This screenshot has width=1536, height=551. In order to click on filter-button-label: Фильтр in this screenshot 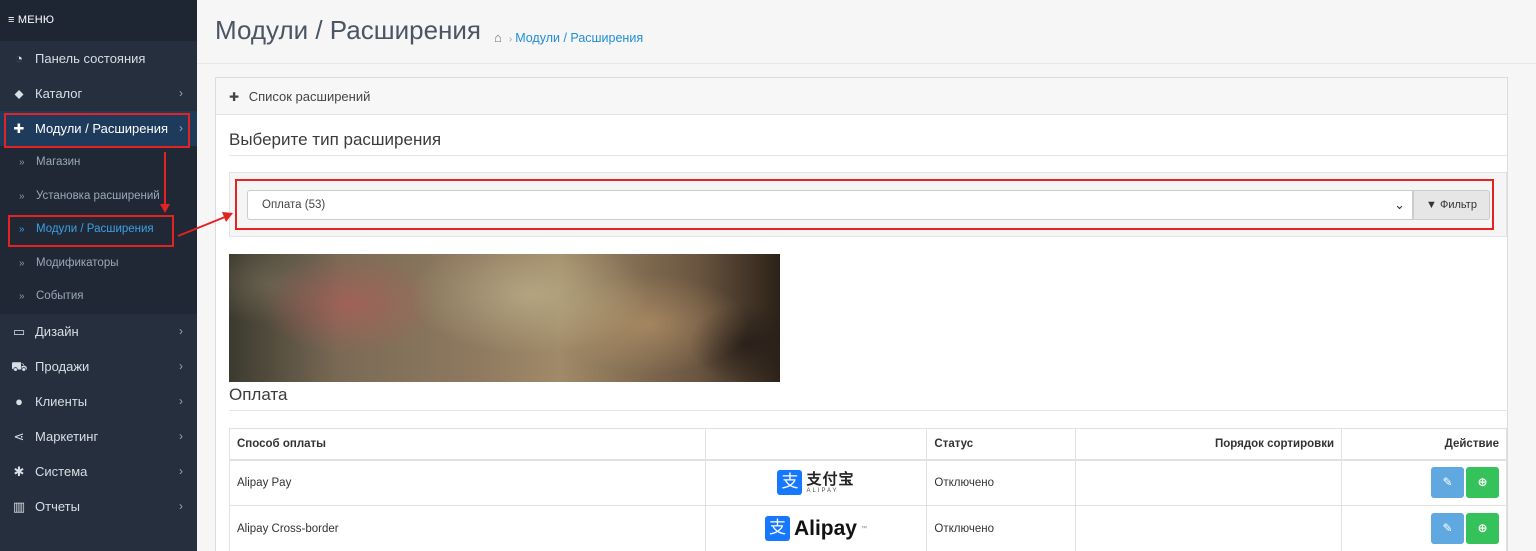, I will do `click(1458, 205)`.